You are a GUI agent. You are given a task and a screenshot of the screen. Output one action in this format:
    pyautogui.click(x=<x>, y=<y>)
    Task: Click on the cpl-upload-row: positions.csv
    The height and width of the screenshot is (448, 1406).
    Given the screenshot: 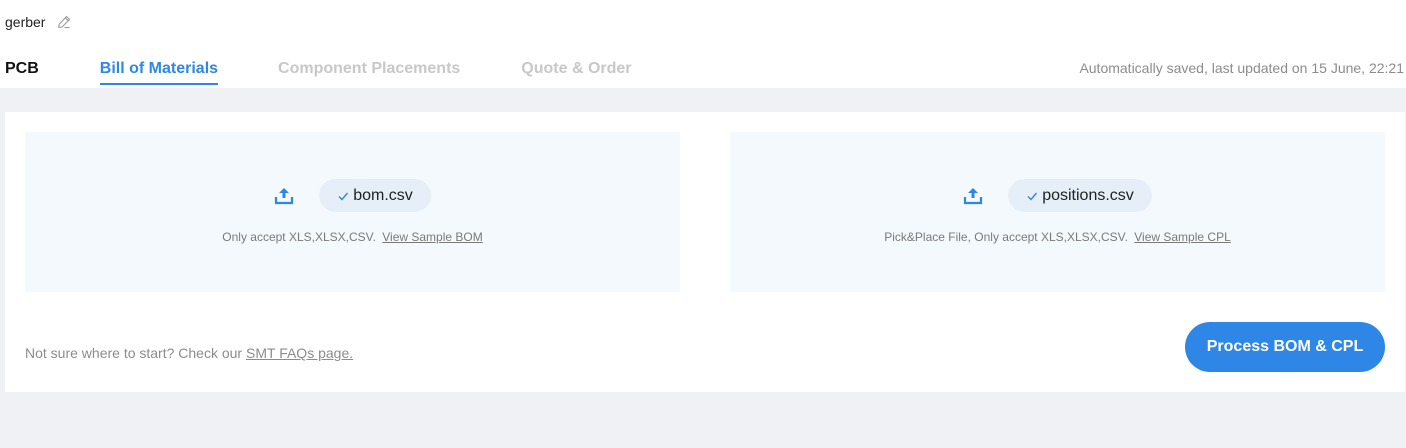 What is the action you would take?
    pyautogui.click(x=1057, y=195)
    